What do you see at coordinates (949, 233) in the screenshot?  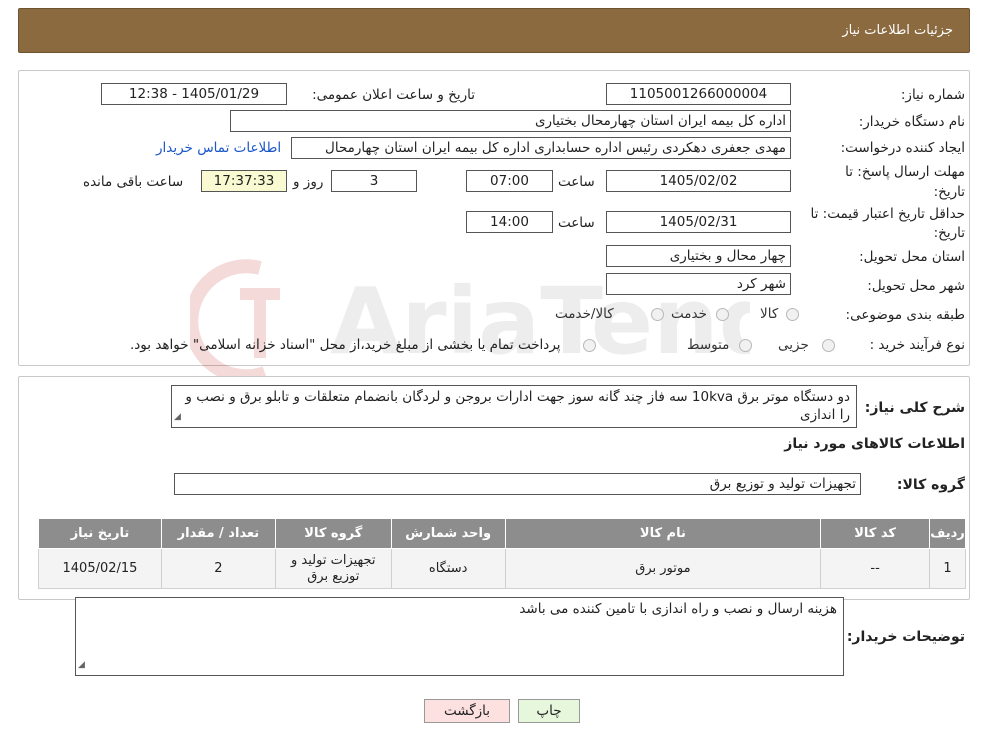 I see `price-validity-label-2: تاریخ:` at bounding box center [949, 233].